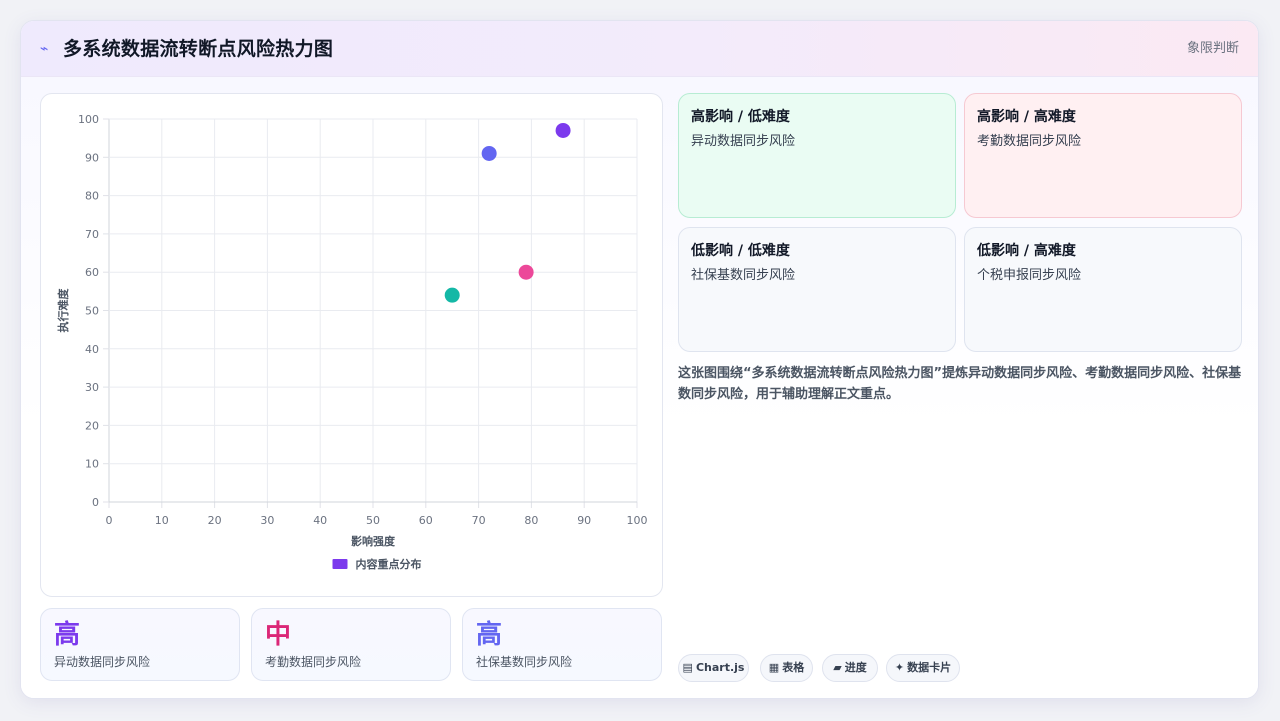 The height and width of the screenshot is (721, 1280). What do you see at coordinates (743, 141) in the screenshot?
I see `quadrant-item: 异动数据同步风险` at bounding box center [743, 141].